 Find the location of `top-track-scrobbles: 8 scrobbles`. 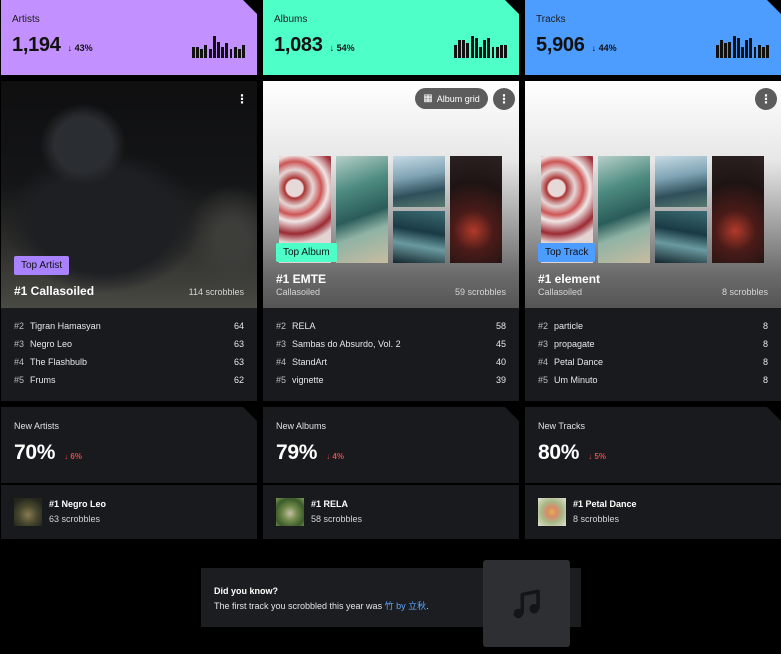

top-track-scrobbles: 8 scrobbles is located at coordinates (744, 292).